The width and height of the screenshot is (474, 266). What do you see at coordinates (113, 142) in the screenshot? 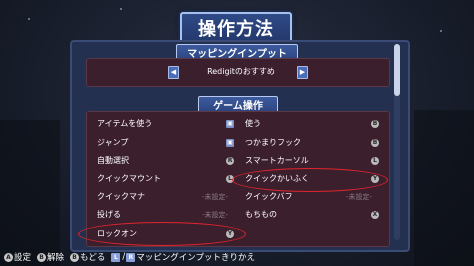
I see `control-label: ジャンプ` at bounding box center [113, 142].